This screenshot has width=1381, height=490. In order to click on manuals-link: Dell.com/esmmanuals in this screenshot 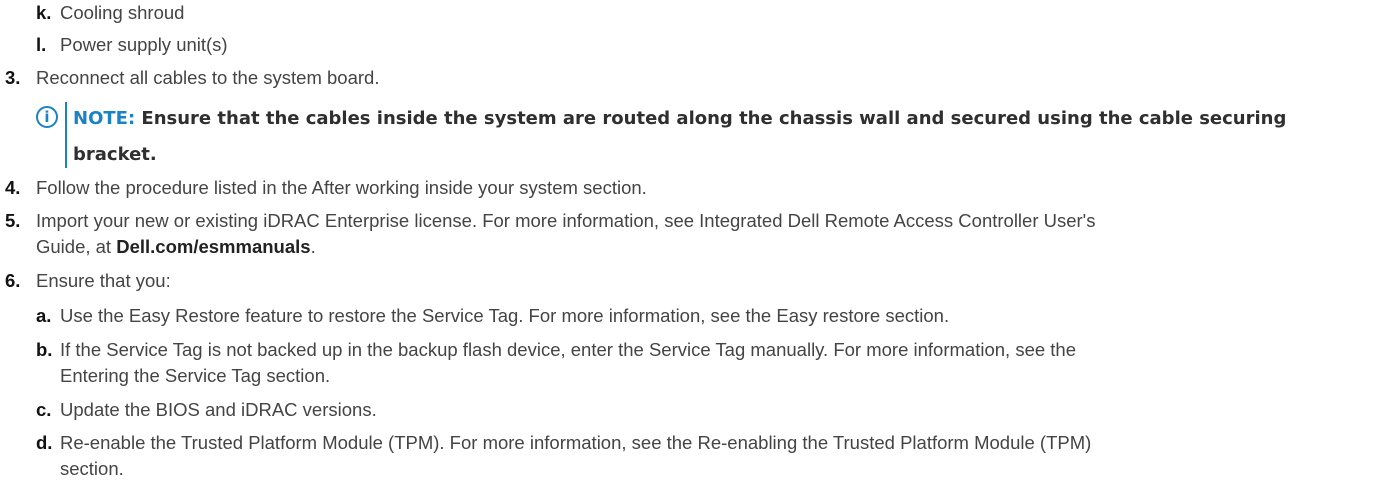, I will do `click(213, 246)`.